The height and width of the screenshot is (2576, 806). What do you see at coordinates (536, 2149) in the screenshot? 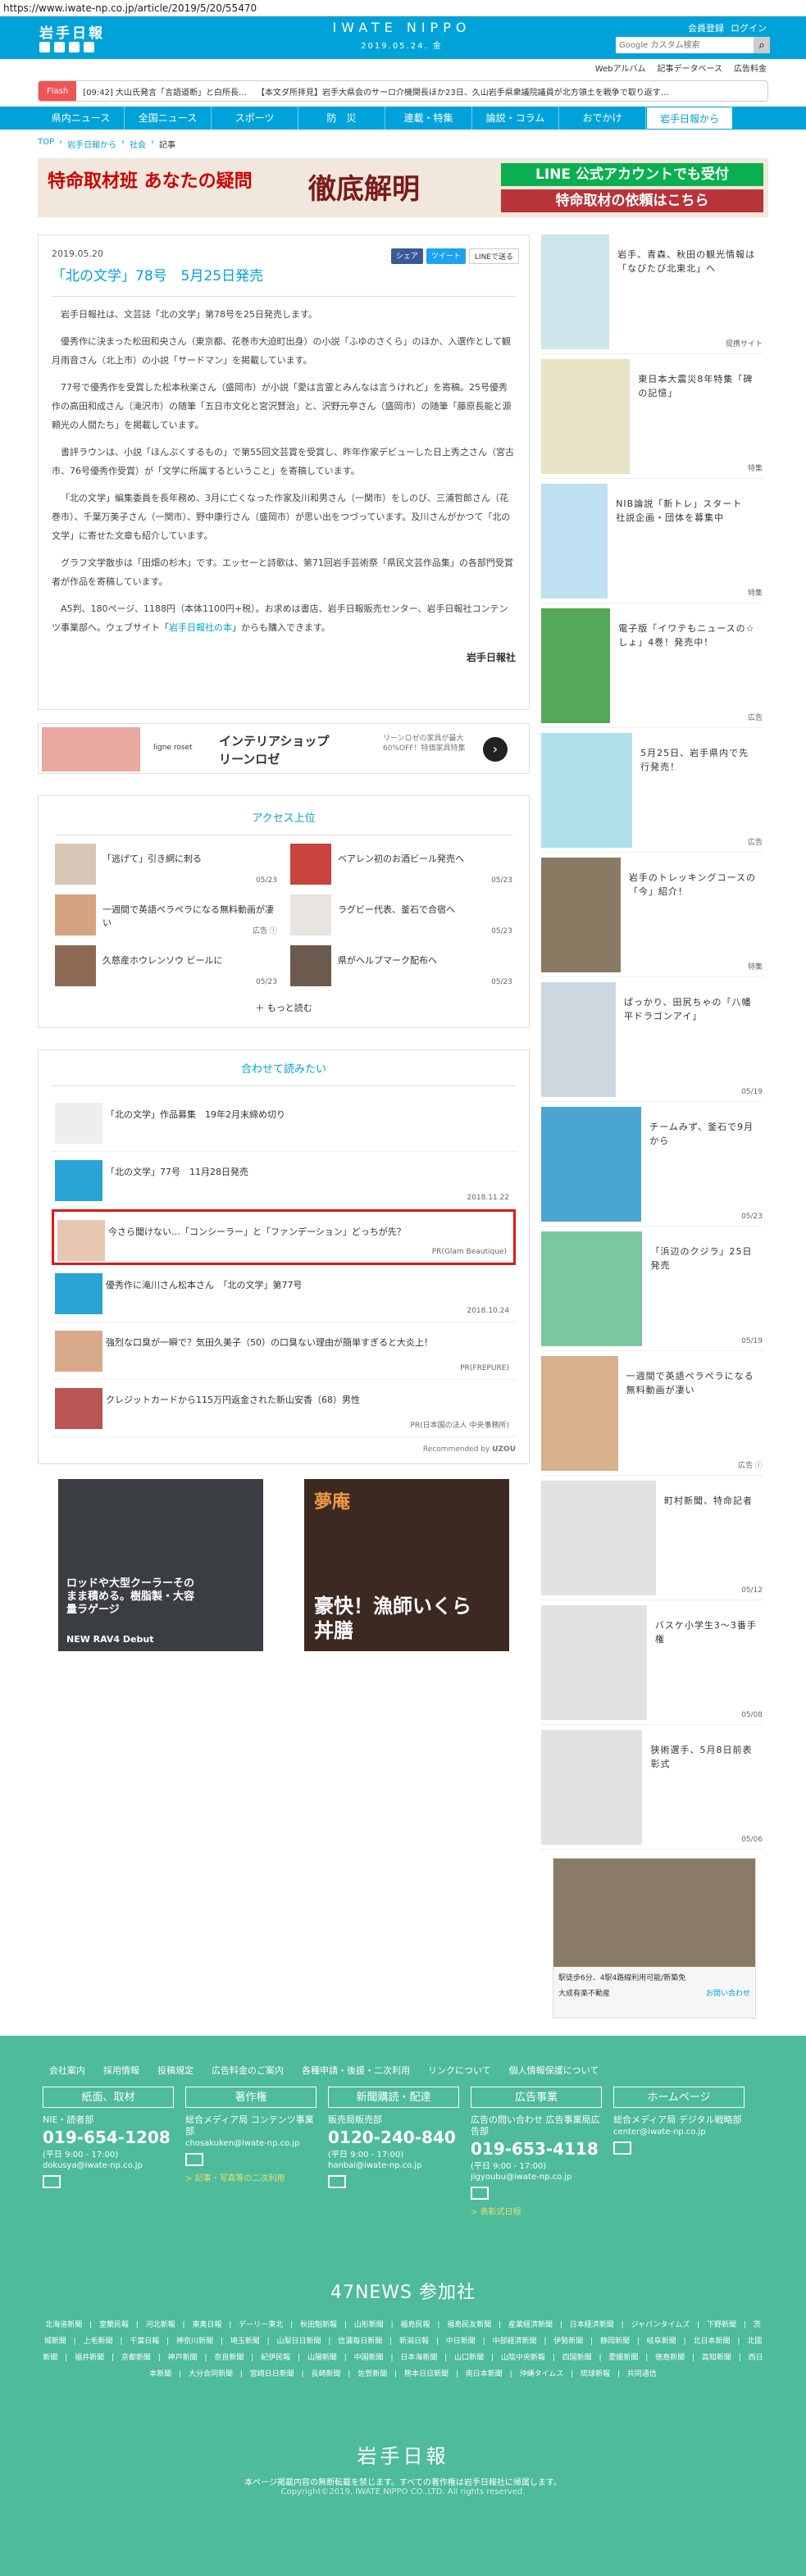
I see `phone-number: 019-653-4118` at bounding box center [536, 2149].